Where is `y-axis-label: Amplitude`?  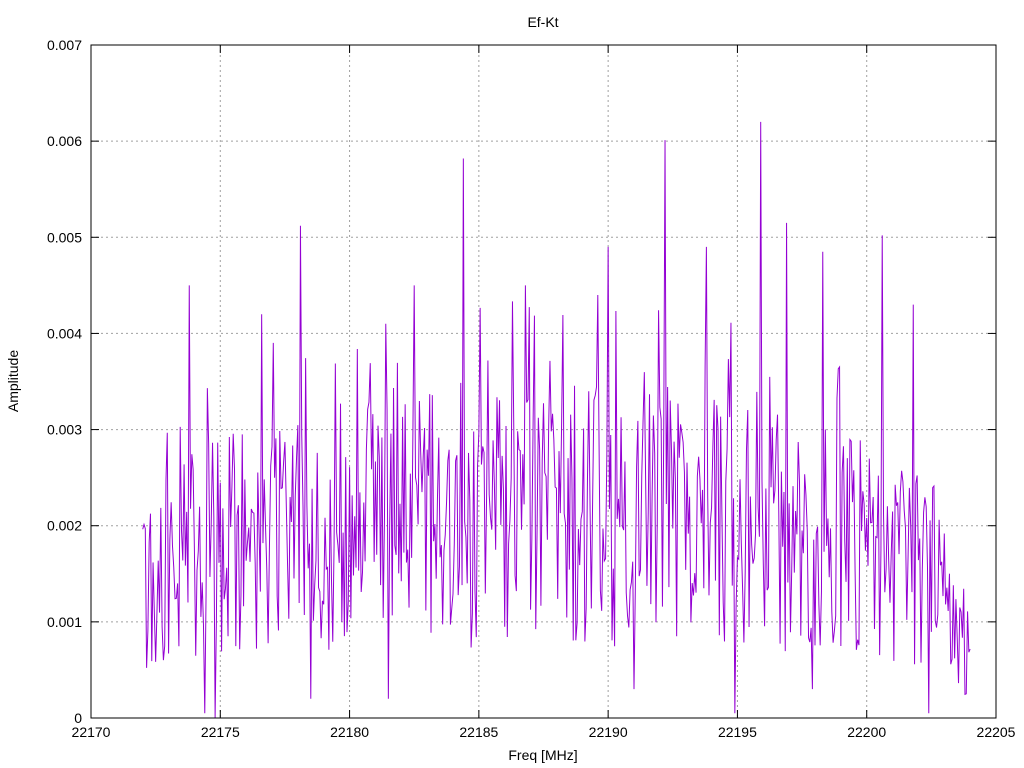 y-axis-label: Amplitude is located at coordinates (13, 381).